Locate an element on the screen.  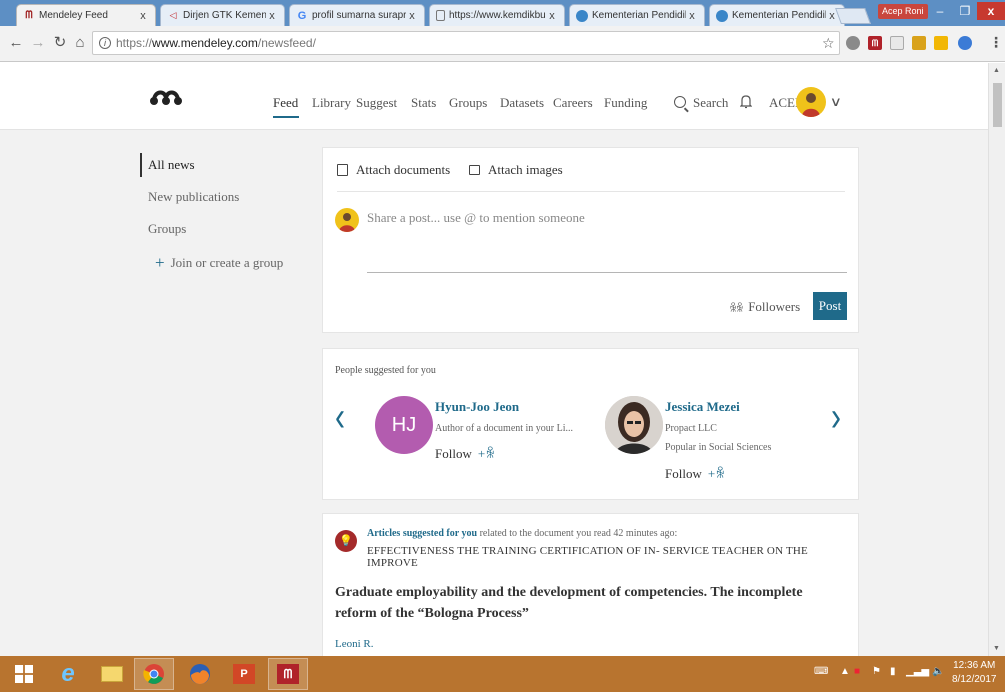
sidebar-item-all-news: All news is located at coordinates (171, 165).